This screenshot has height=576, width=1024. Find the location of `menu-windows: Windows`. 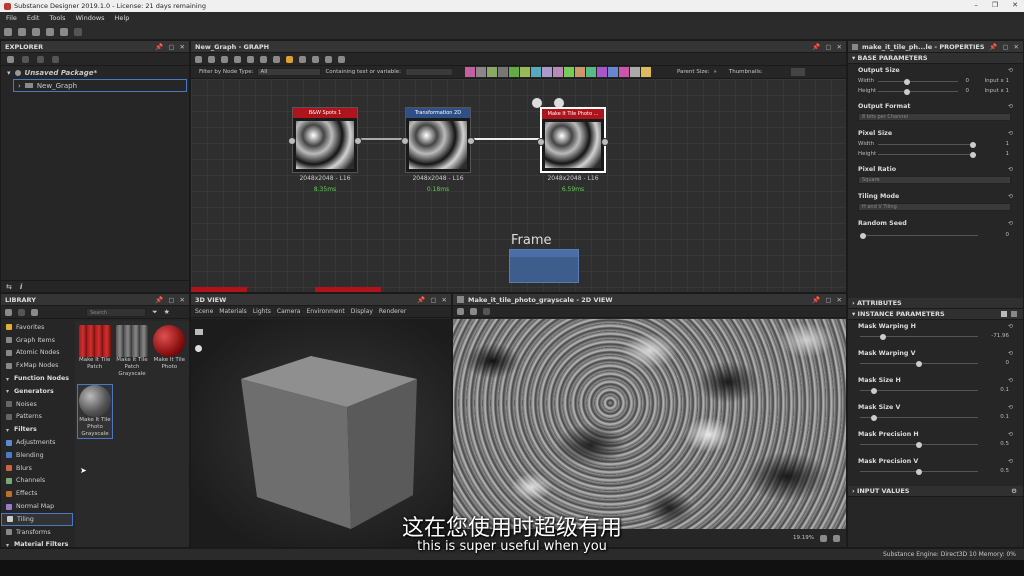

menu-windows: Windows is located at coordinates (90, 18).